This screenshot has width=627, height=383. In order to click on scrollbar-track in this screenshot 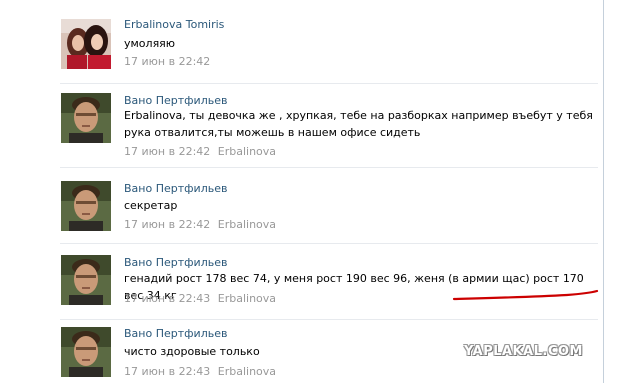, I will do `click(603, 191)`.